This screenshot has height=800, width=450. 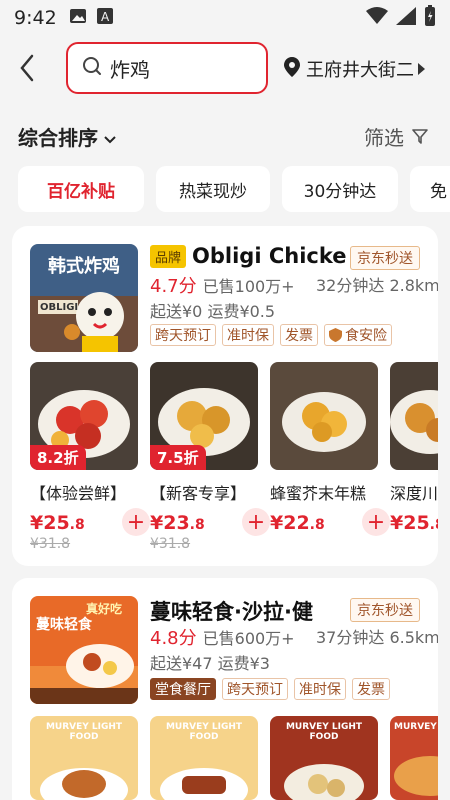 I want to click on search-query: 炸鸡, so click(x=130, y=69).